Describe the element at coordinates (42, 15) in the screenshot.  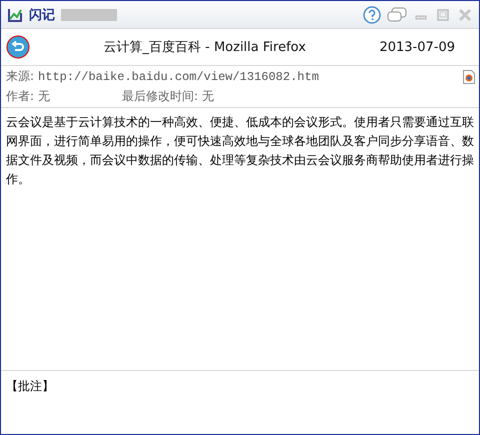
I see `window-title: 闪记` at that location.